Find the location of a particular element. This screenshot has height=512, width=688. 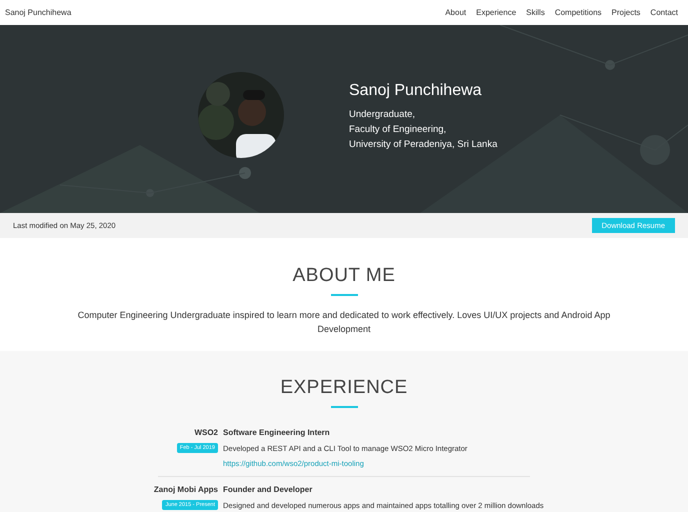

nav-link: Projects is located at coordinates (626, 12).